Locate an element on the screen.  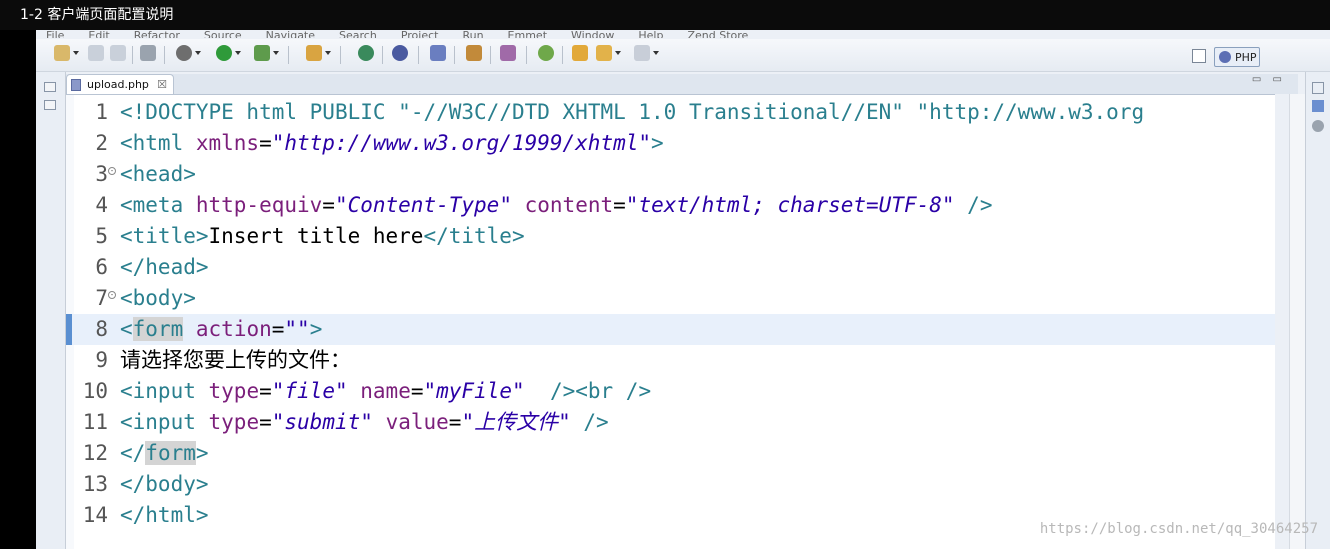
code-line: 8 <form action=""> is located at coordinates (670, 329).